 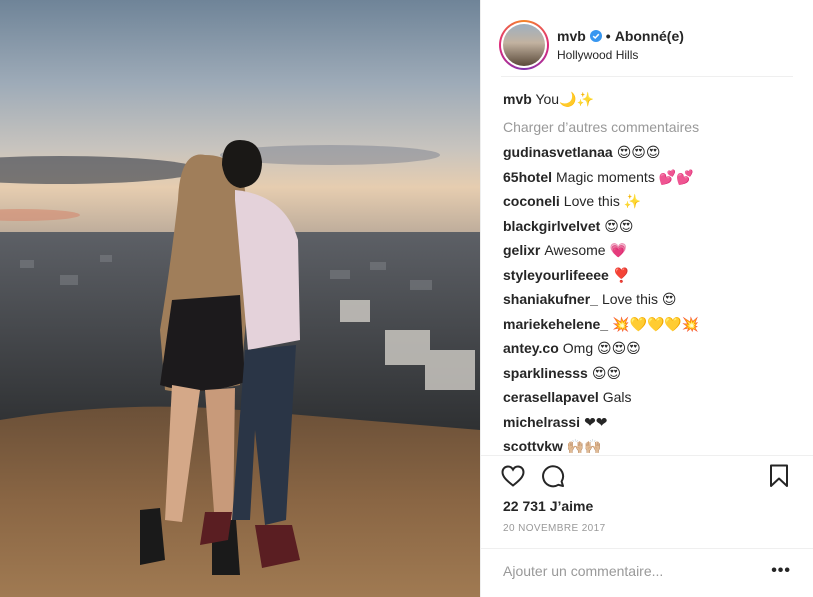 What do you see at coordinates (650, 226) in the screenshot?
I see `comment-row: blackgirlvelvet 😍😍` at bounding box center [650, 226].